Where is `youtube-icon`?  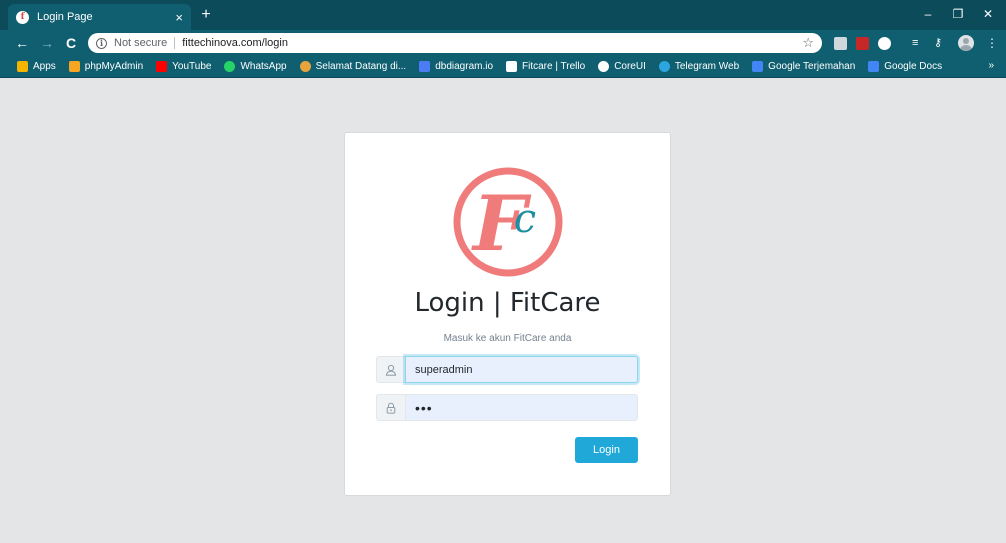 youtube-icon is located at coordinates (162, 66).